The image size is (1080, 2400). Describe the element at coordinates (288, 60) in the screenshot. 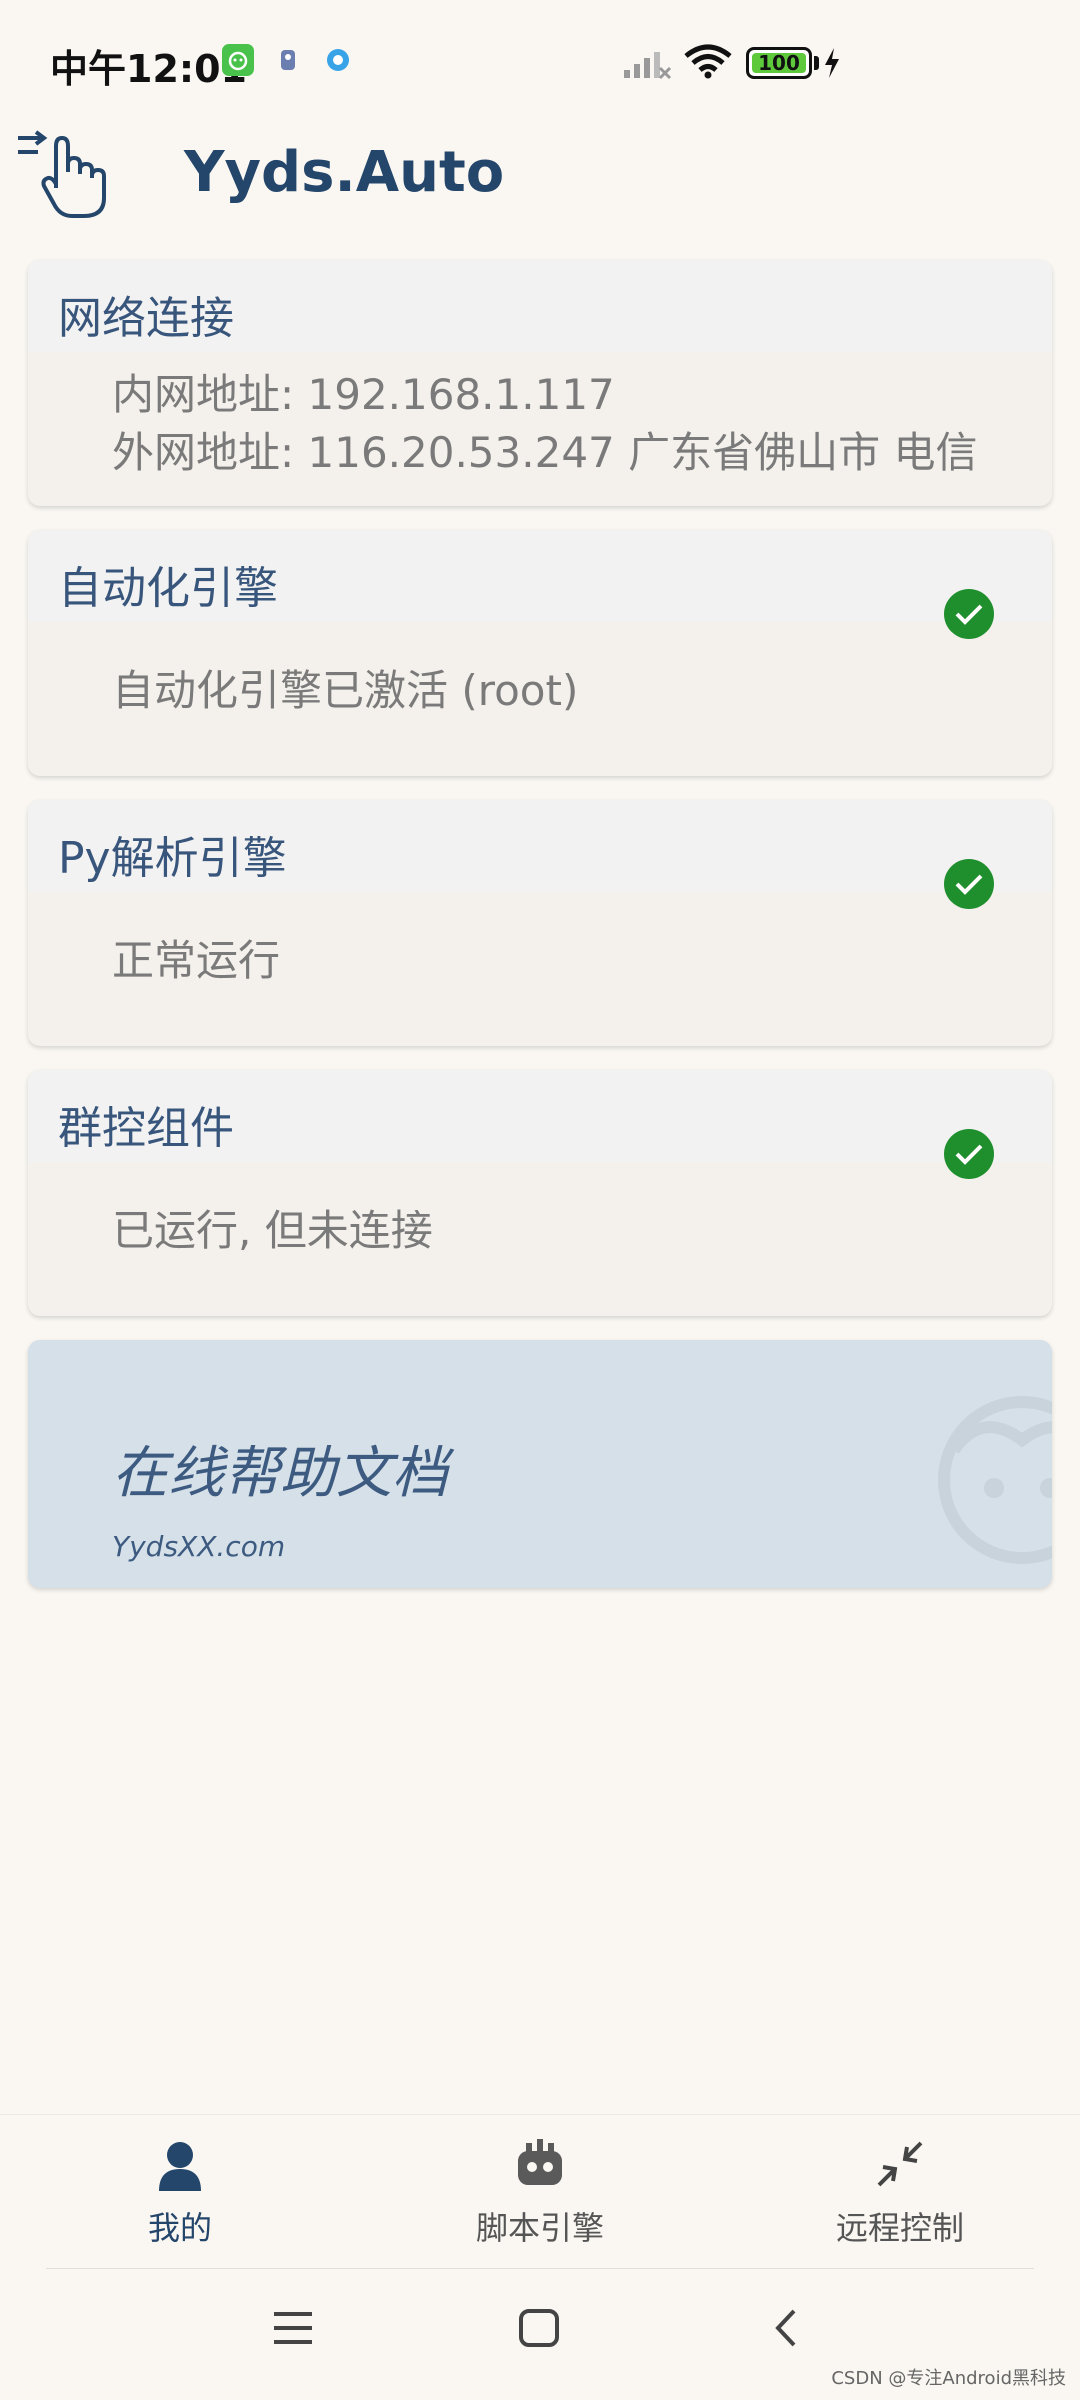

I see `robot-notification-icon` at that location.